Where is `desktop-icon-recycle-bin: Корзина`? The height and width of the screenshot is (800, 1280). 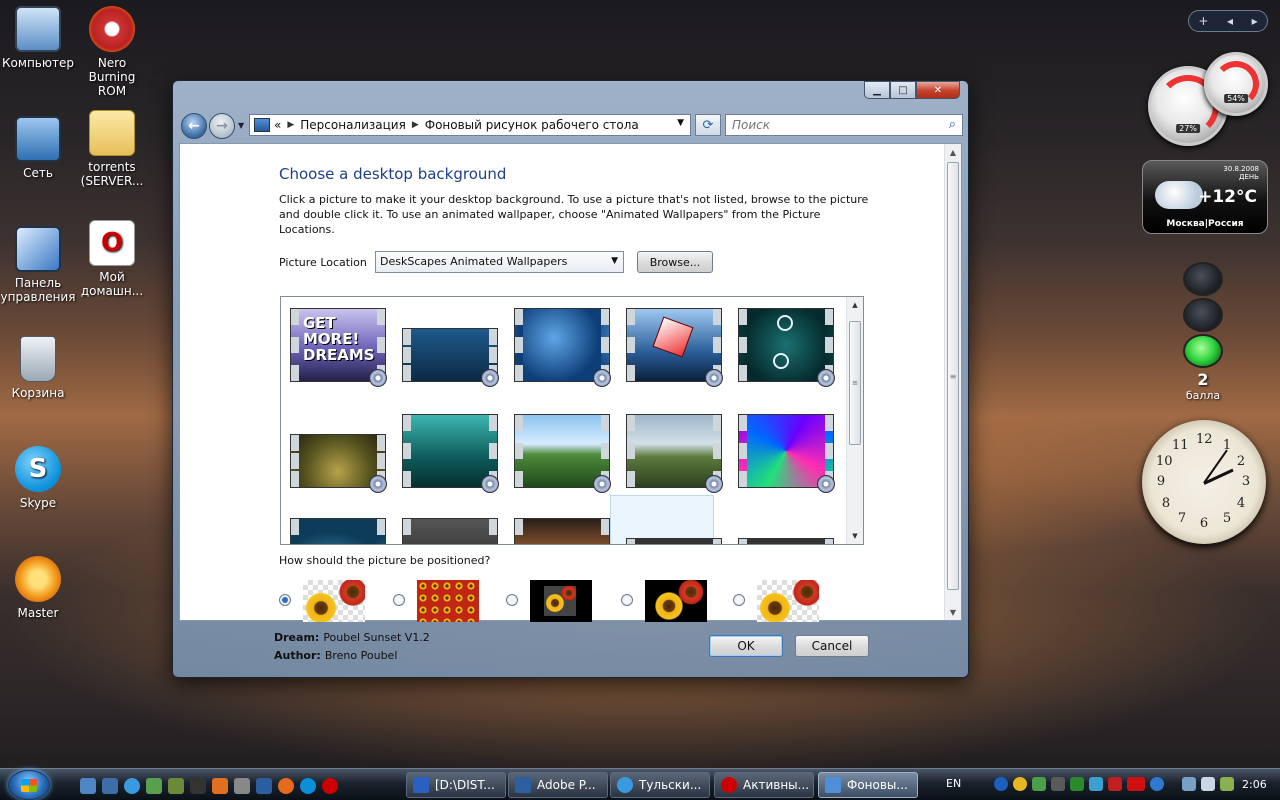 desktop-icon-recycle-bin: Корзина is located at coordinates (38, 368).